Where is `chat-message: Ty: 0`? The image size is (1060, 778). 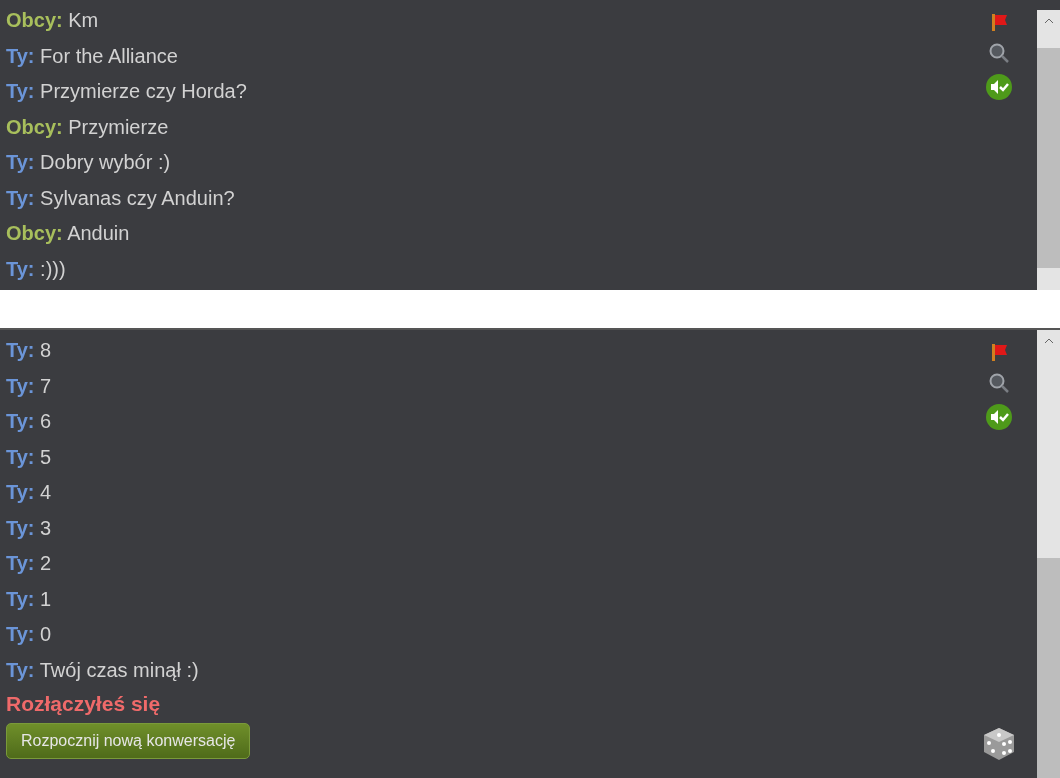
chat-message: Ty: 0 is located at coordinates (29, 634).